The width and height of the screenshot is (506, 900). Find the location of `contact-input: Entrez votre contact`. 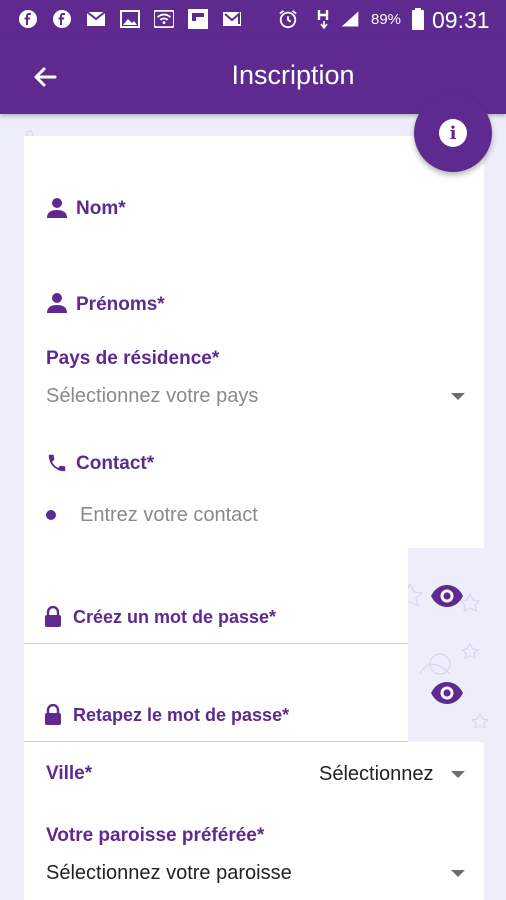

contact-input: Entrez votre contact is located at coordinates (273, 517).